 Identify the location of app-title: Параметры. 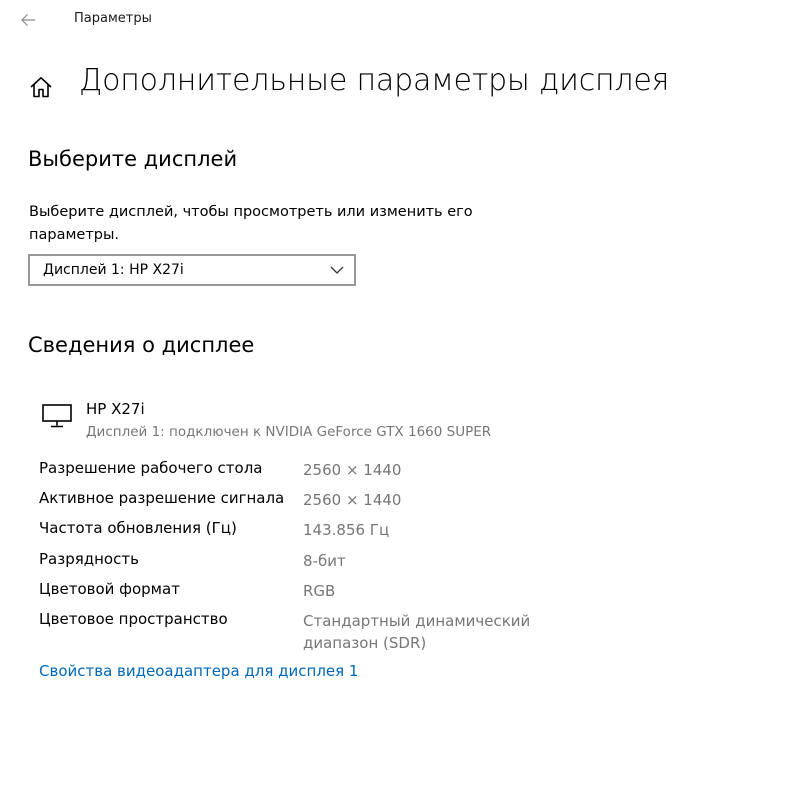
(113, 18).